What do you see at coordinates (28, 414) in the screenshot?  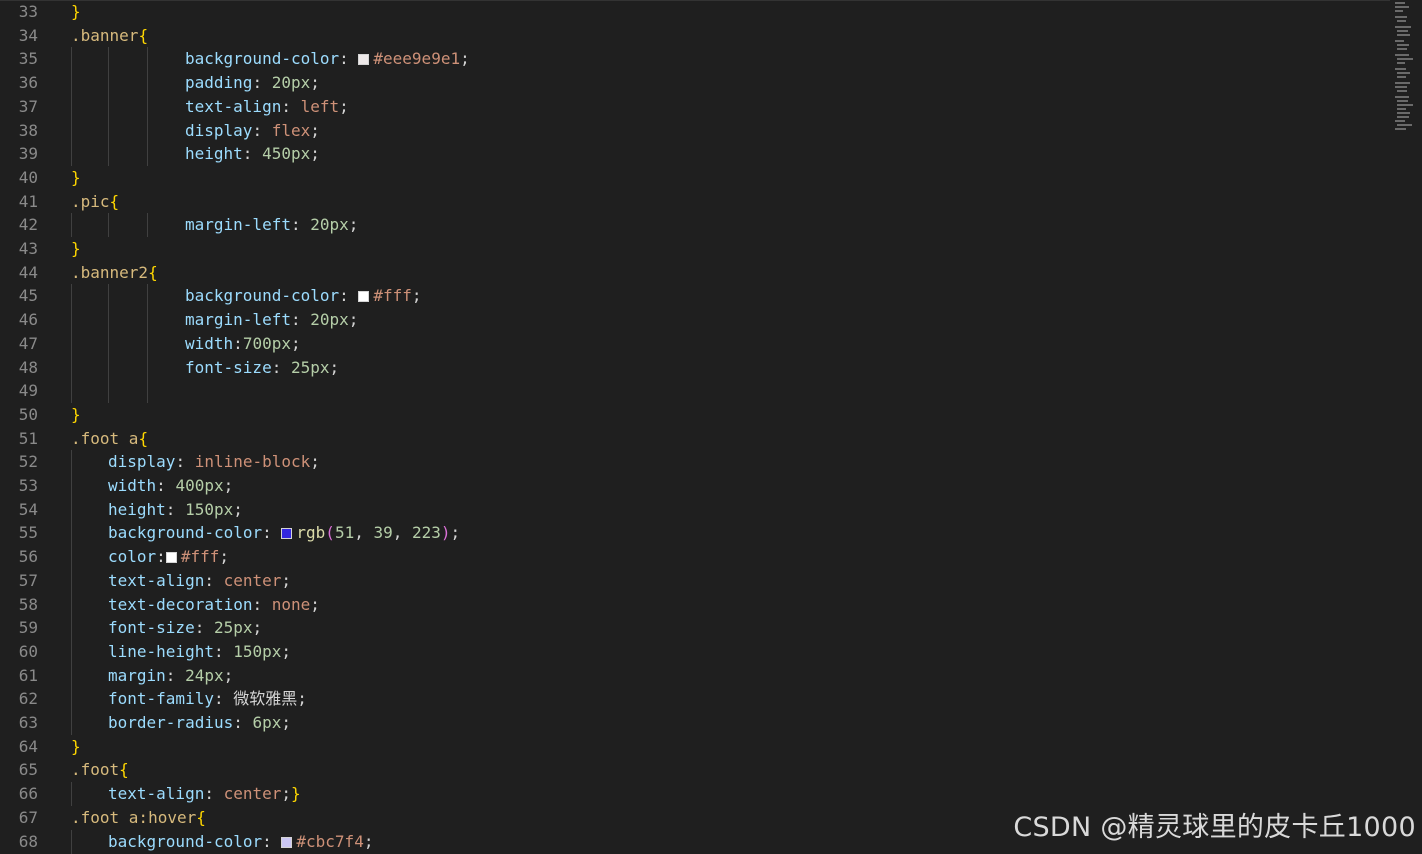 I see `line-number: 50` at bounding box center [28, 414].